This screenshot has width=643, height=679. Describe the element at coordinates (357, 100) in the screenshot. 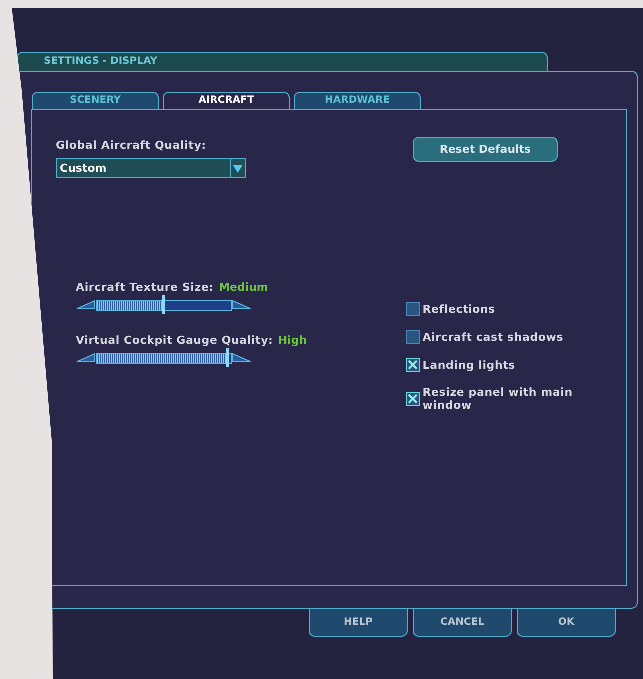

I see `tab: HARDWARE` at that location.